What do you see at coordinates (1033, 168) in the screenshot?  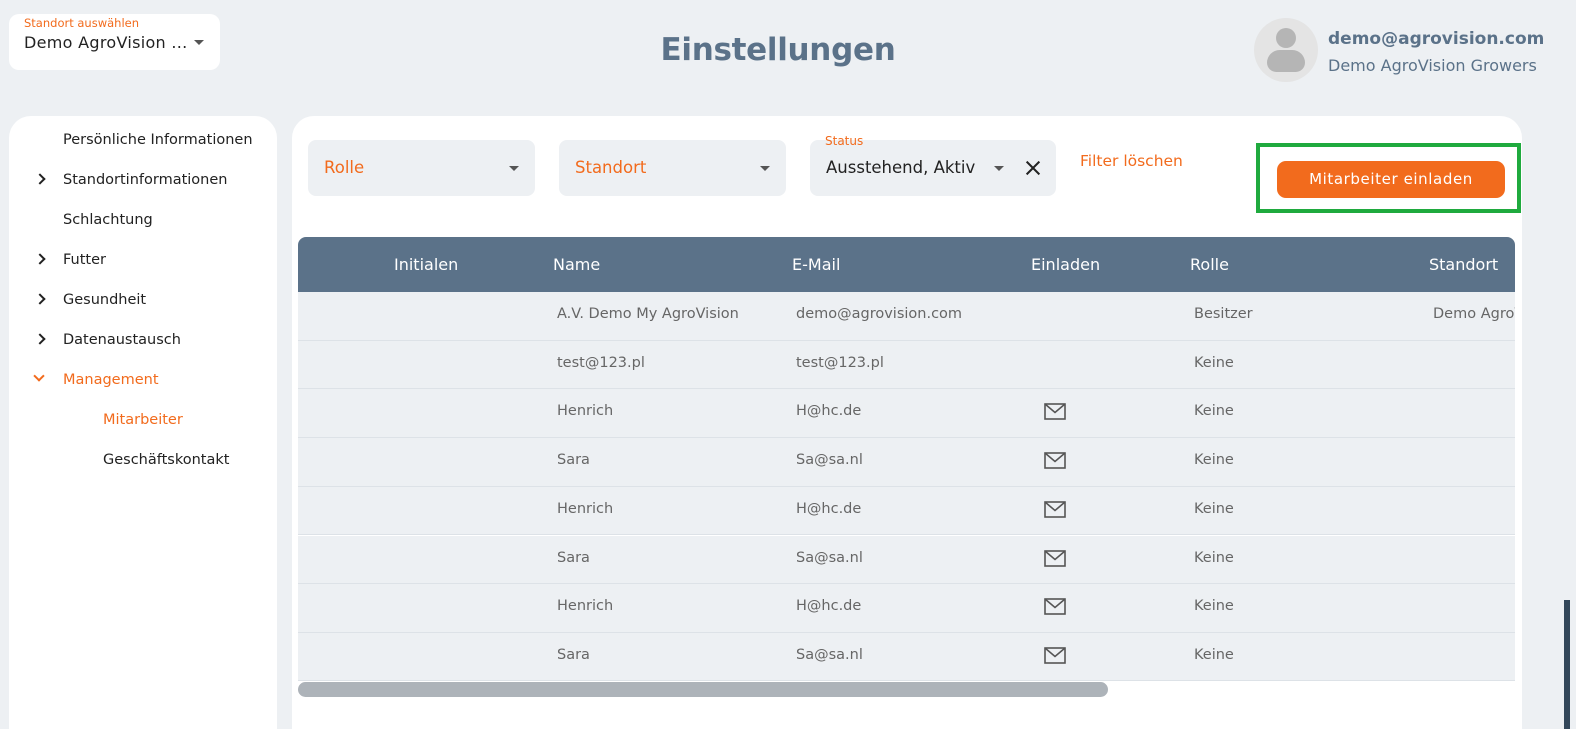 I see `clear-status-icon` at bounding box center [1033, 168].